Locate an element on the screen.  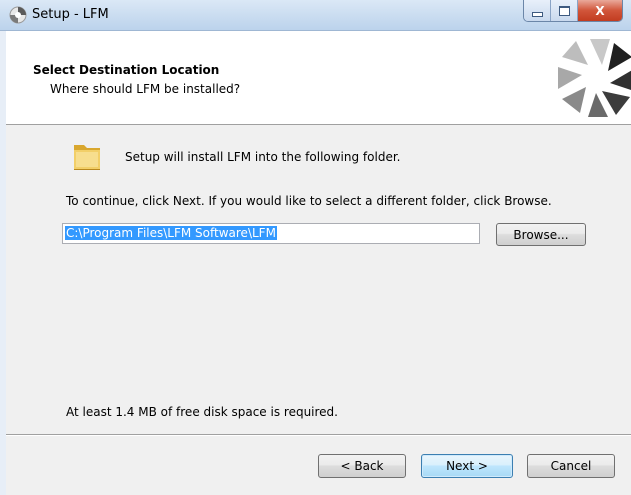
destination-path-input: C:\Program Files\LFM Software\LFM is located at coordinates (271, 233).